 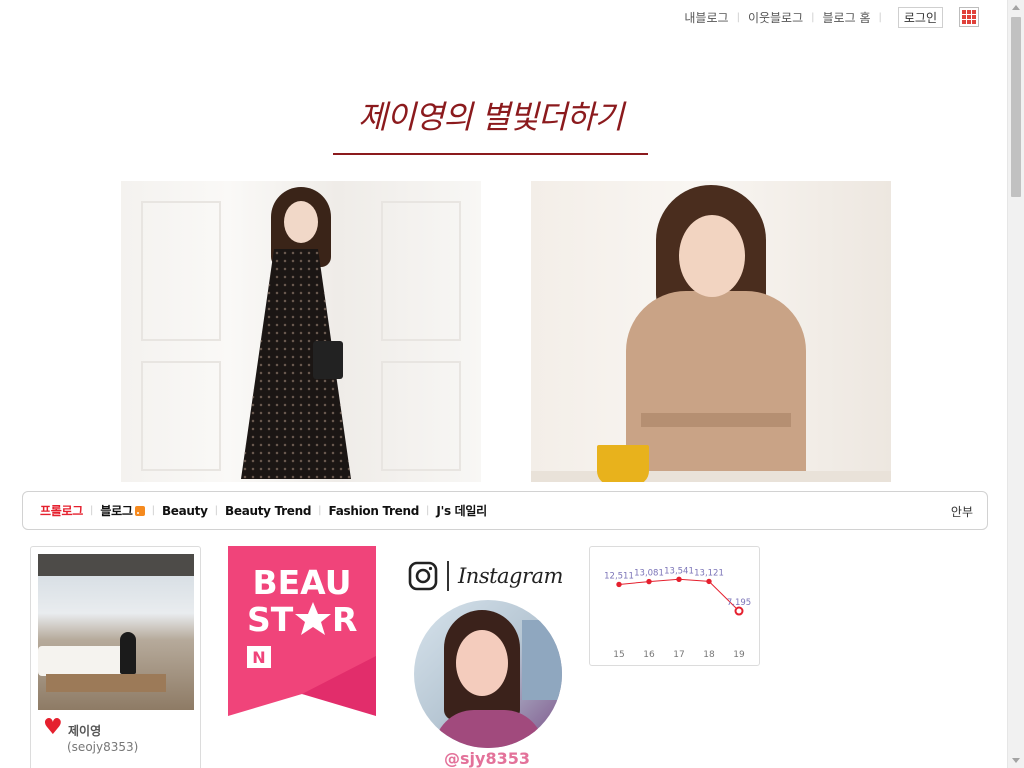 What do you see at coordinates (649, 574) in the screenshot?
I see `visitor-value-label: 13,081` at bounding box center [649, 574].